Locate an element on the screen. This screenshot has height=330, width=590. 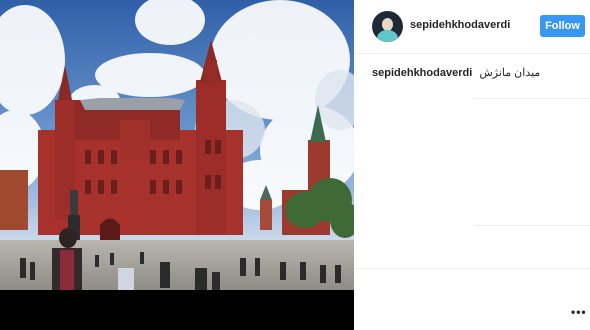
avatar is located at coordinates (387, 26).